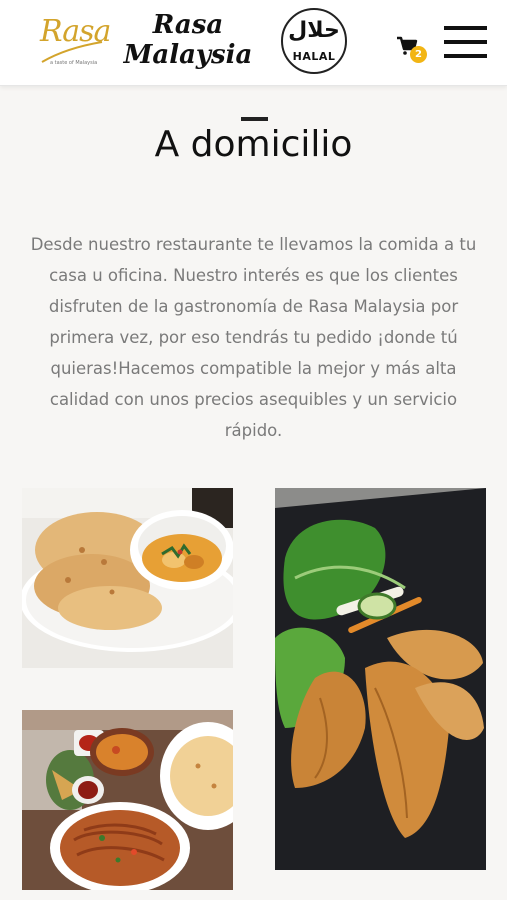  What do you see at coordinates (74, 63) in the screenshot?
I see `logo-tagline: a taste of Malaysia` at bounding box center [74, 63].